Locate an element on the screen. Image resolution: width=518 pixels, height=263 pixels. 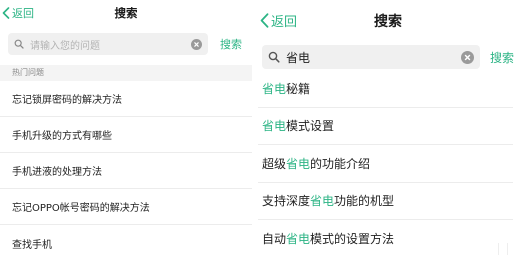
watermark-mark is located at coordinates (503, 249).